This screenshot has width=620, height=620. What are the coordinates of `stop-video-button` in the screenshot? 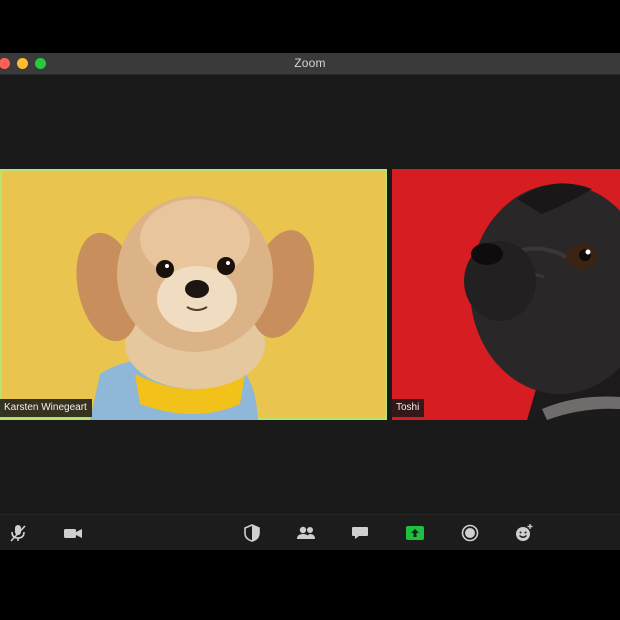 It's located at (73, 533).